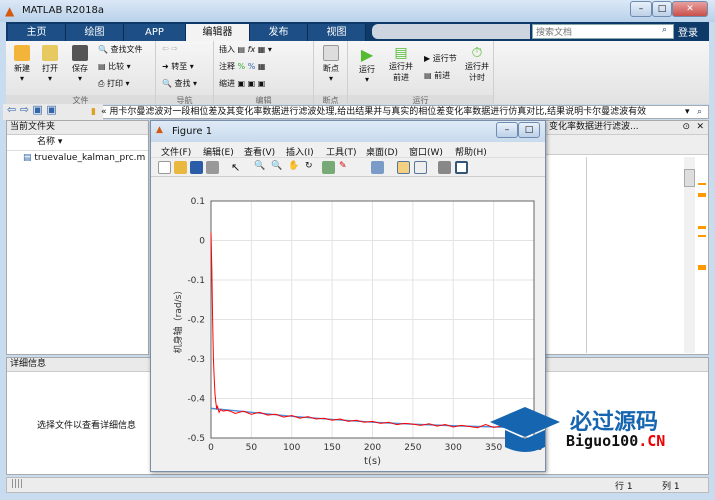  I want to click on print-label: 打印, so click(114, 83).